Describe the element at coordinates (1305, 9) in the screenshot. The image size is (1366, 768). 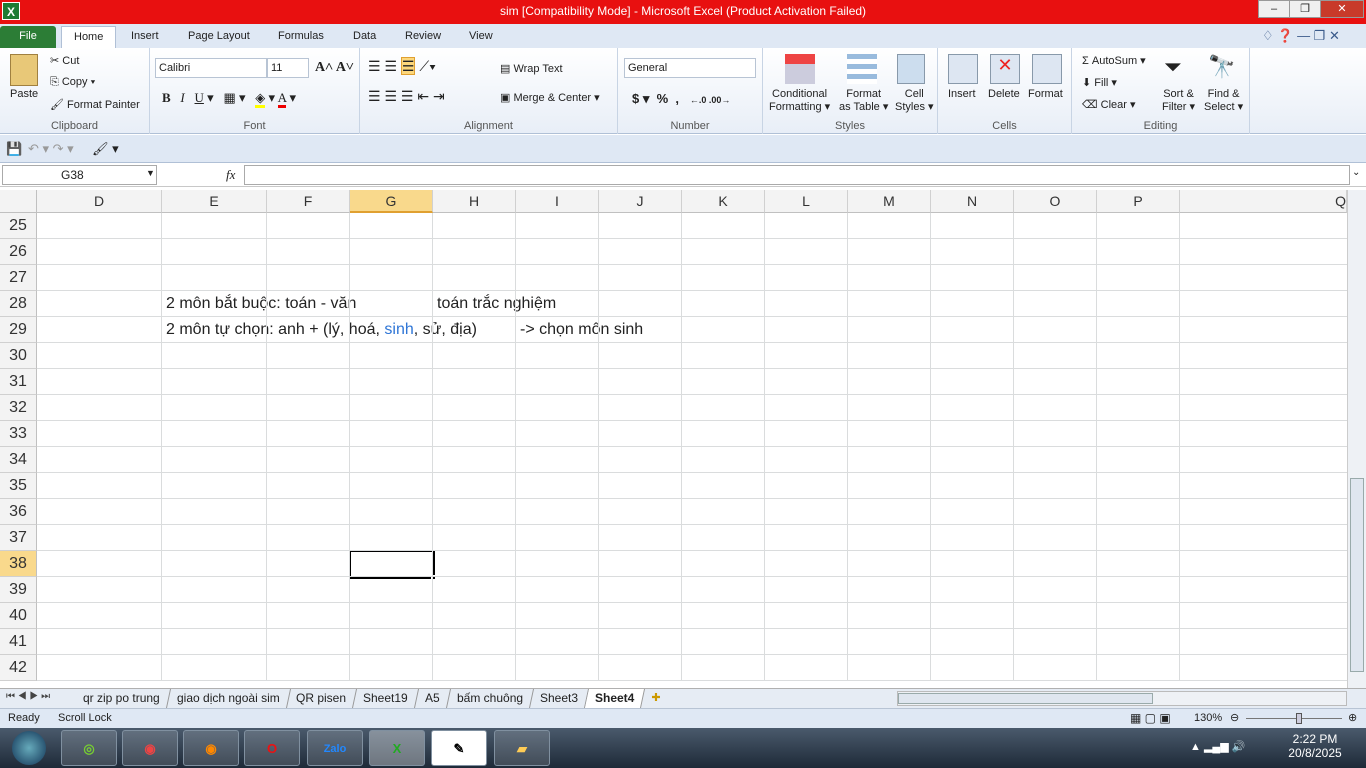
I see `restore-button: ❐` at that location.